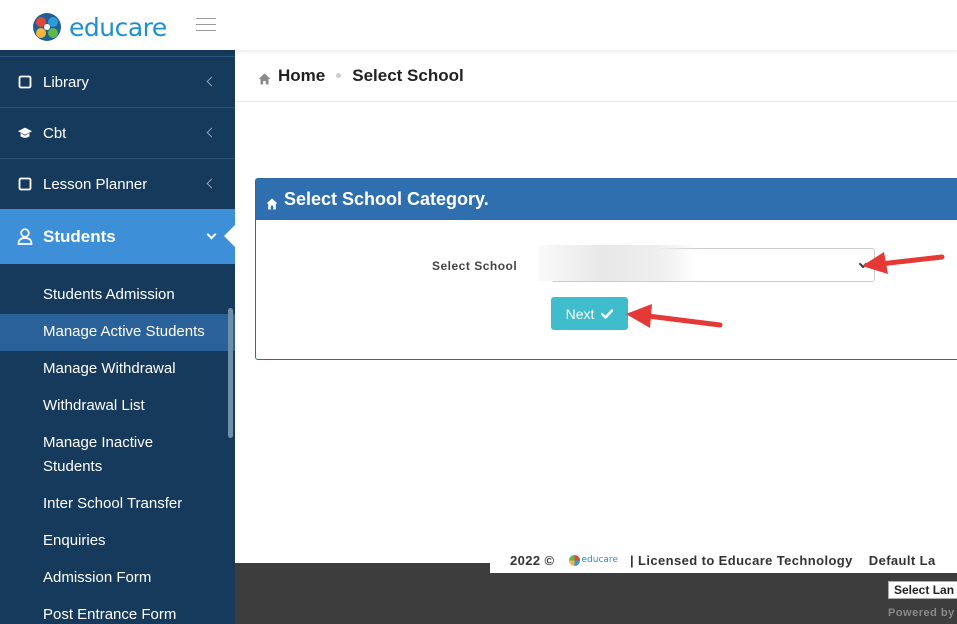 The image size is (957, 624). What do you see at coordinates (674, 316) in the screenshot?
I see `annotation-arrow-next` at bounding box center [674, 316].